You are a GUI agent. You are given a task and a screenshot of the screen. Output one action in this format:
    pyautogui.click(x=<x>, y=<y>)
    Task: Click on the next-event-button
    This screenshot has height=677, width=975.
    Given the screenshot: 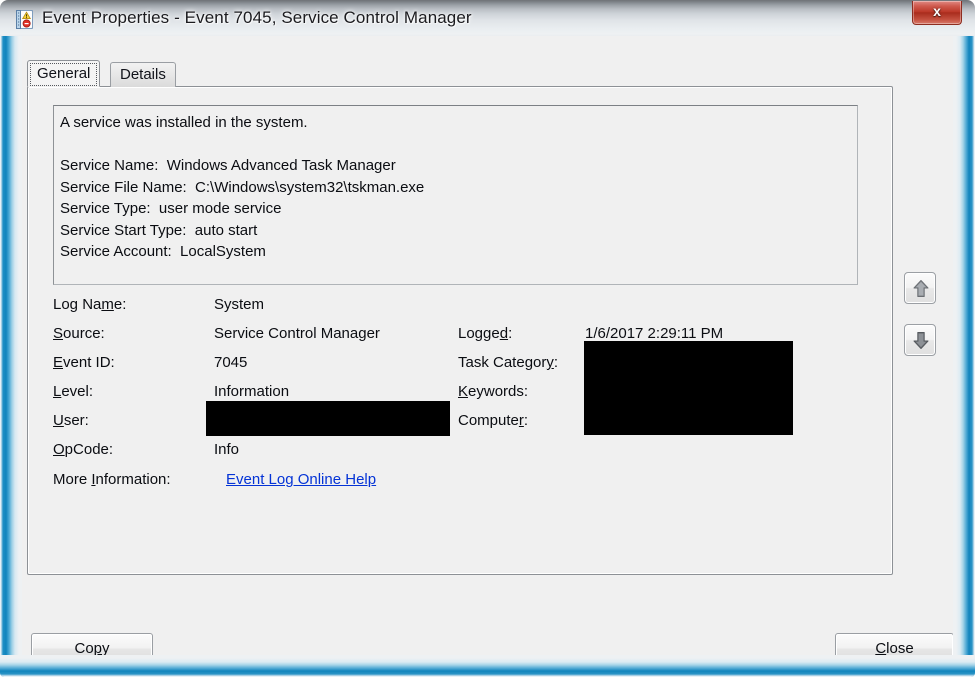 What is the action you would take?
    pyautogui.click(x=920, y=340)
    